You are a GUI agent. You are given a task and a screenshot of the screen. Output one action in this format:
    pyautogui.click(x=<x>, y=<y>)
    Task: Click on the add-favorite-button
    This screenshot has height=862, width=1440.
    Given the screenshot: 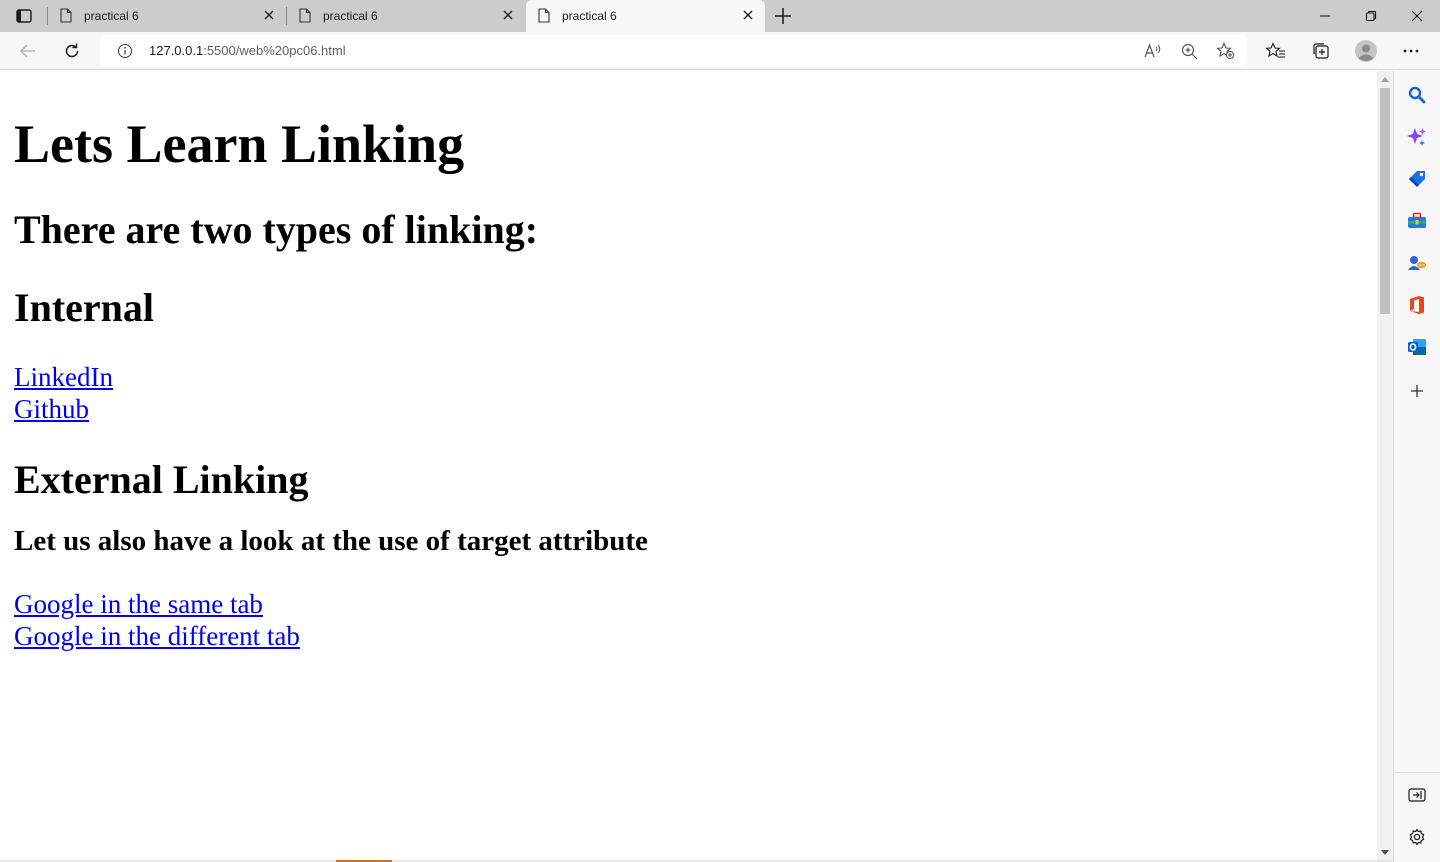 What is the action you would take?
    pyautogui.click(x=1225, y=51)
    